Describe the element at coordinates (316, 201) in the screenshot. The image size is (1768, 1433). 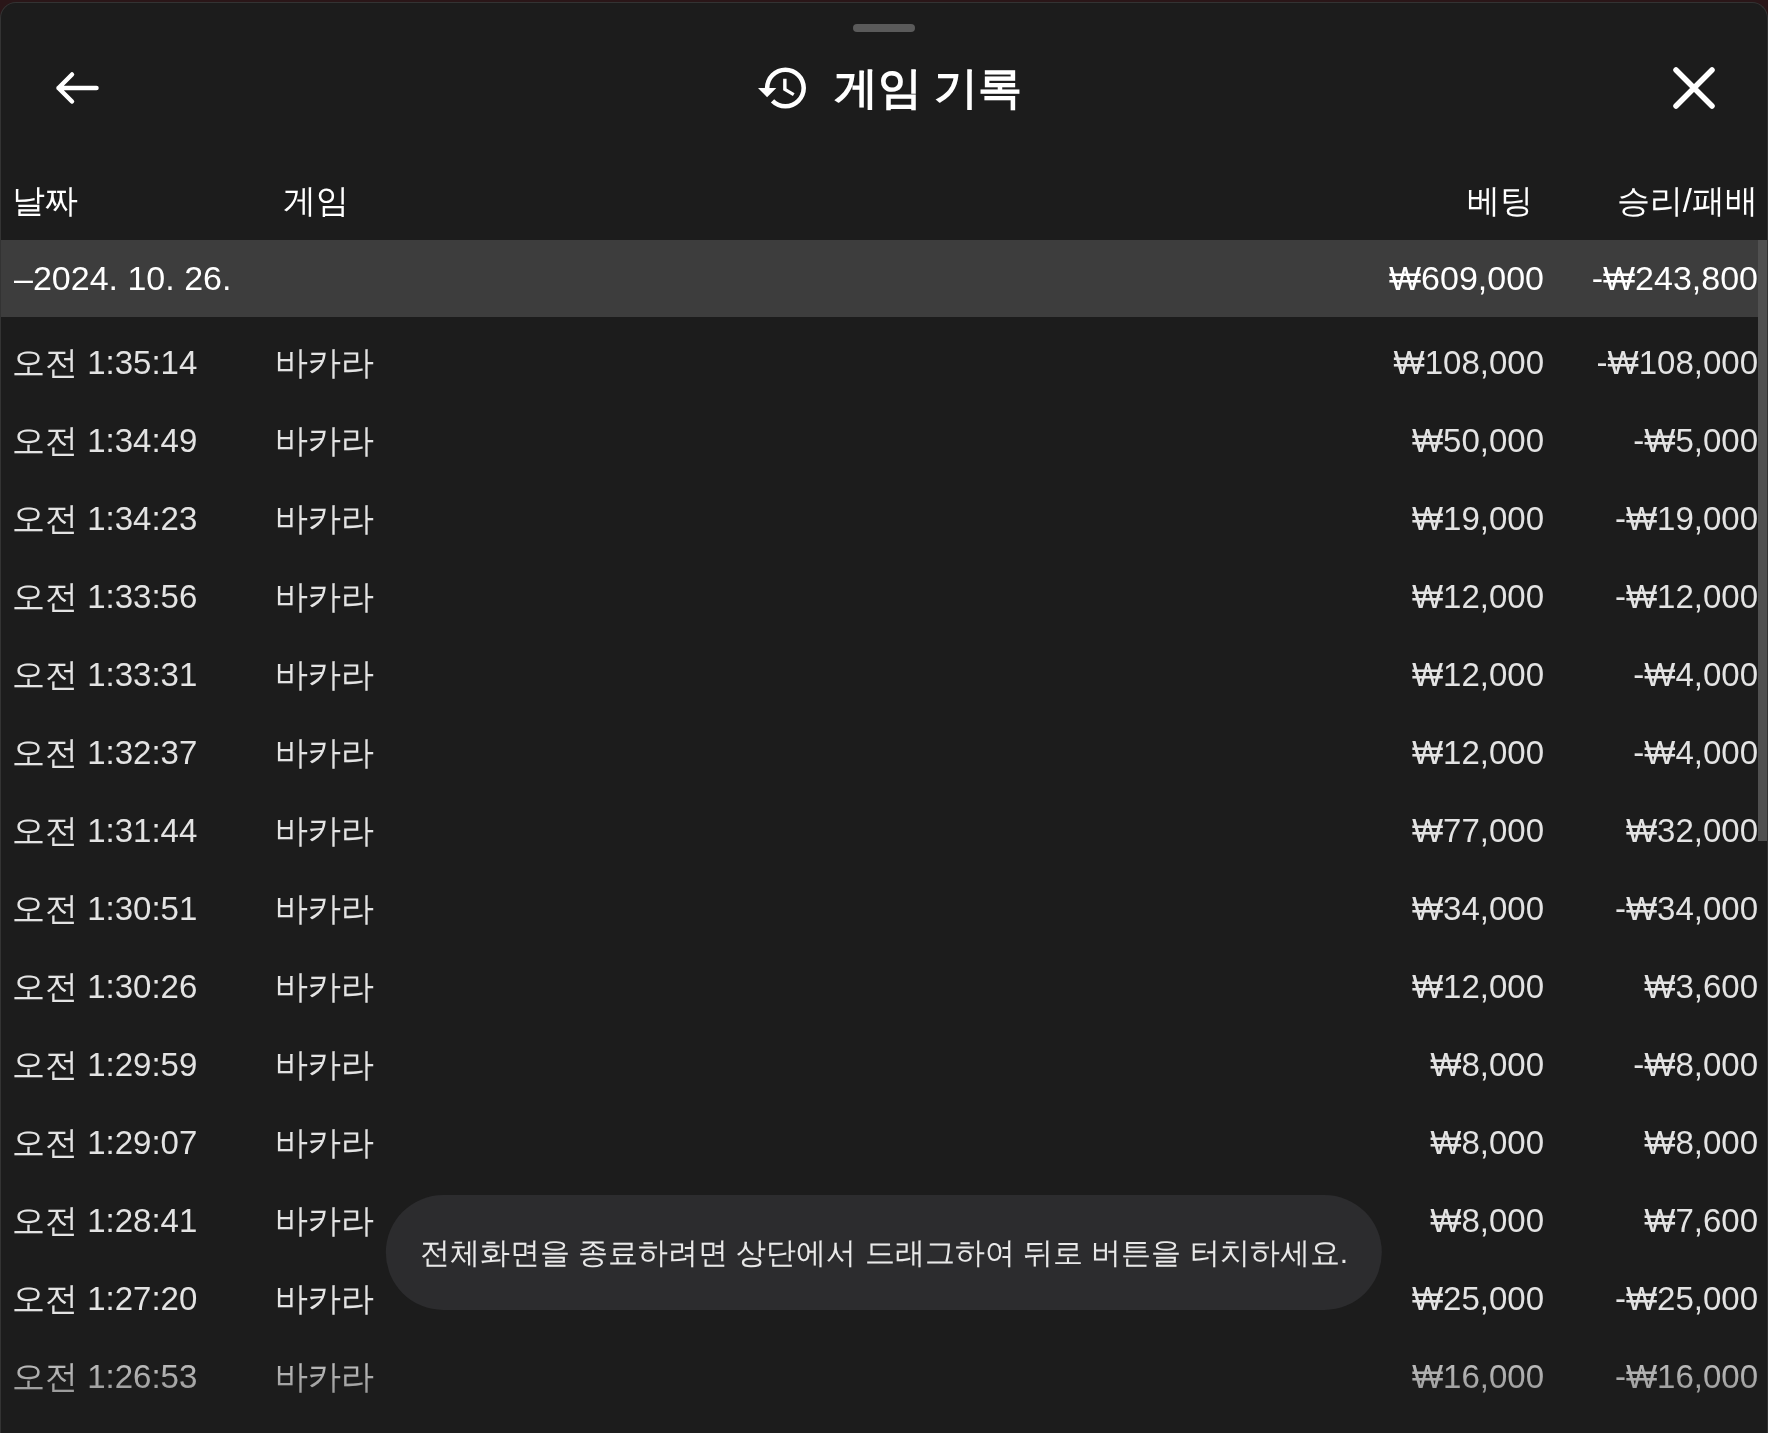
I see `column-header: 게임` at that location.